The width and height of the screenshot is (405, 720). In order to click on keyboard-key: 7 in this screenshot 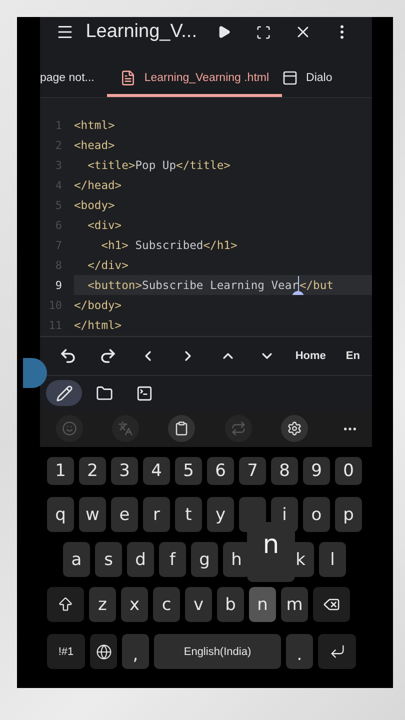, I will do `click(252, 471)`.